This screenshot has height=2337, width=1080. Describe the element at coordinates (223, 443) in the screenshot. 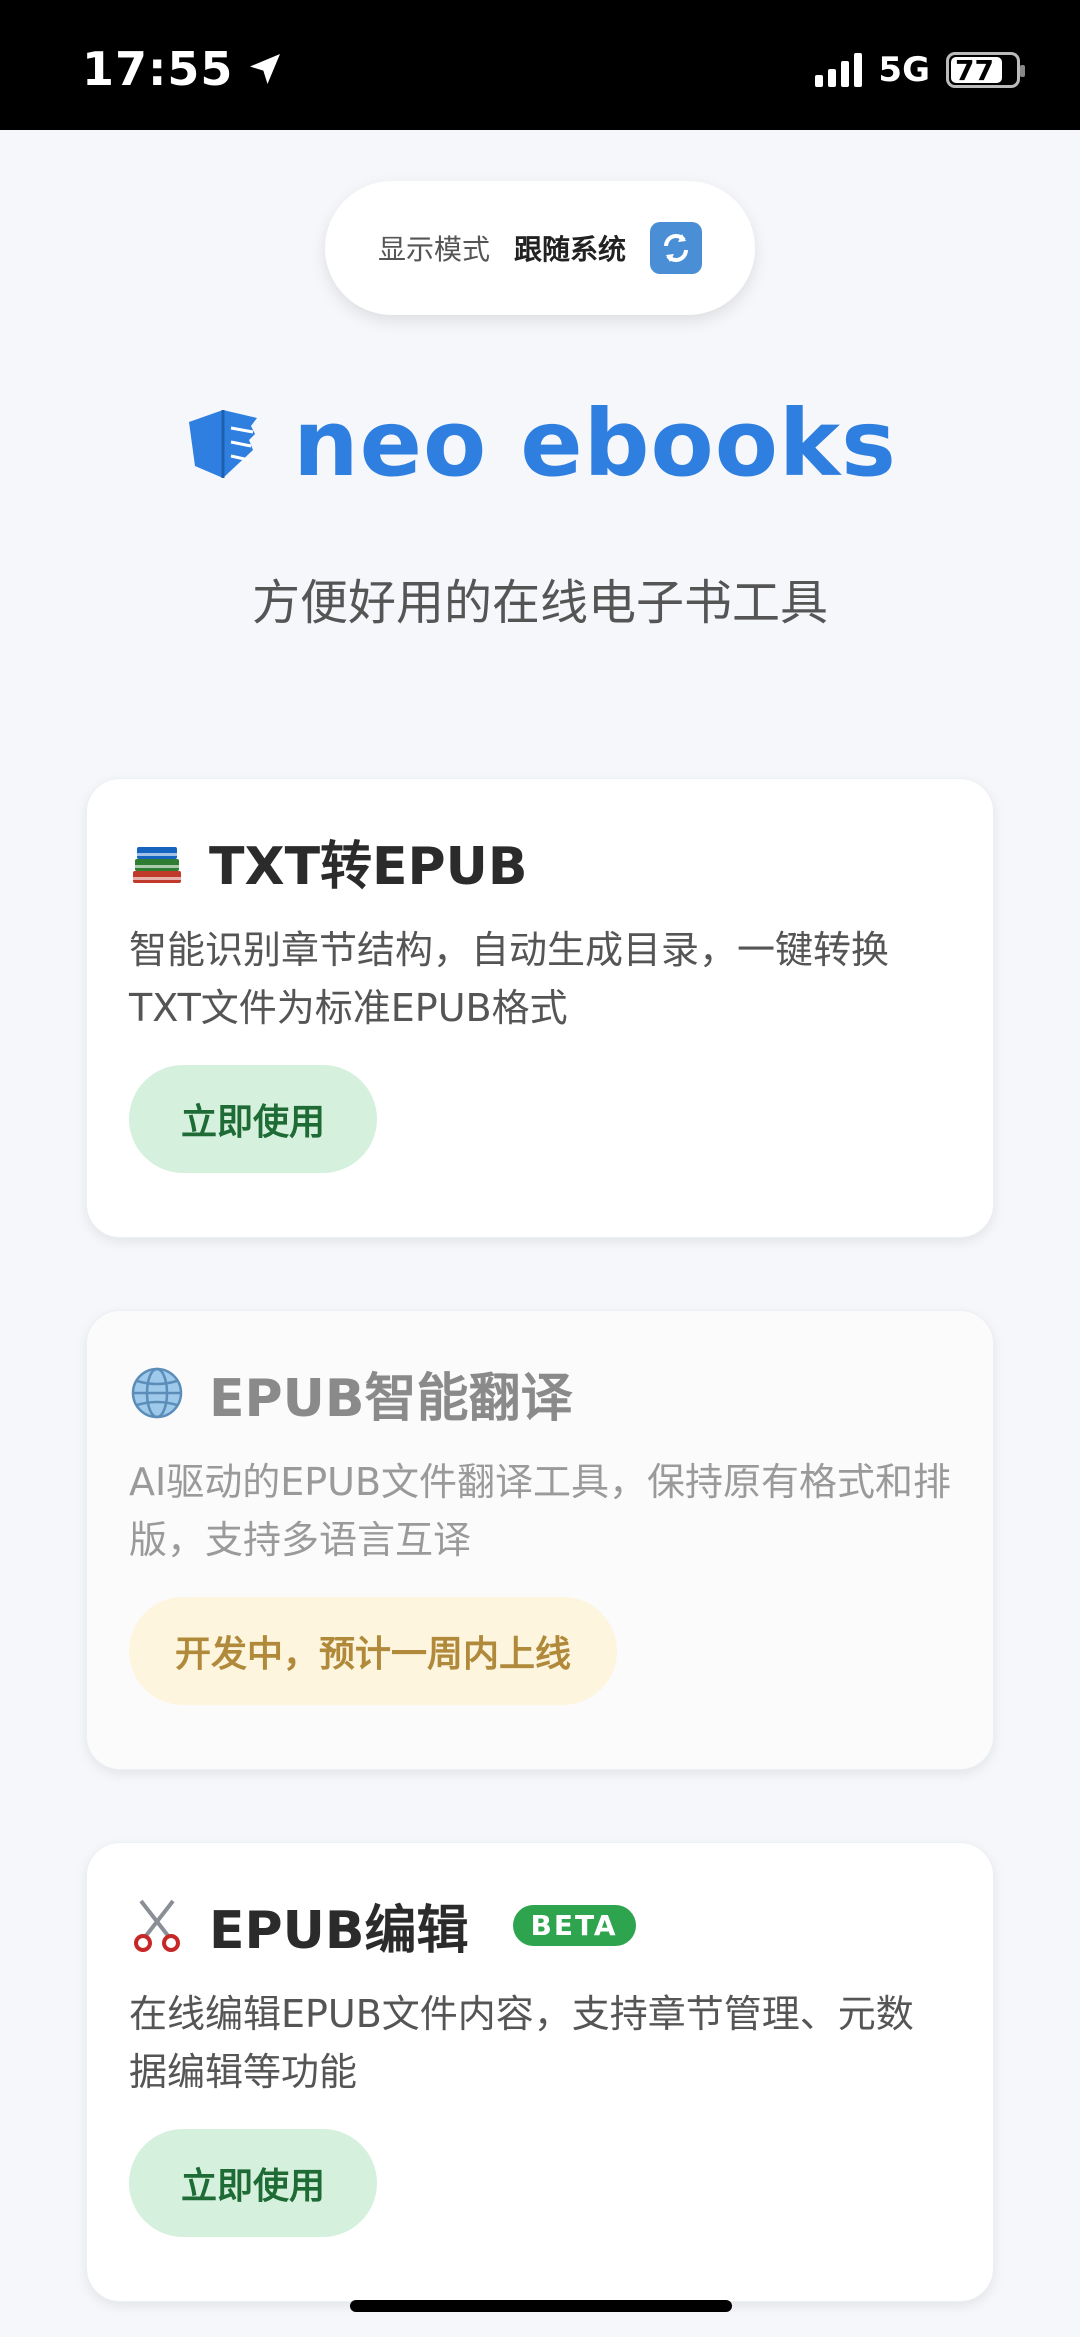

I see `book-logo-icon` at that location.